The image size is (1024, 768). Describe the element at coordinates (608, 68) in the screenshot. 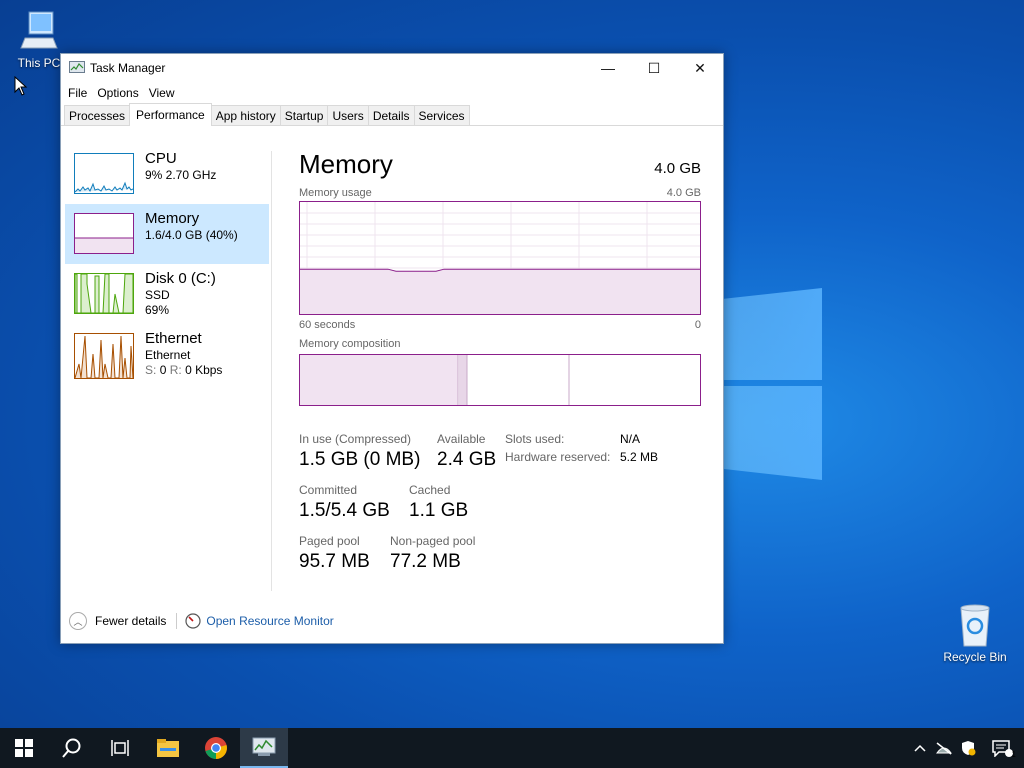

I see `minimize-button: —` at that location.